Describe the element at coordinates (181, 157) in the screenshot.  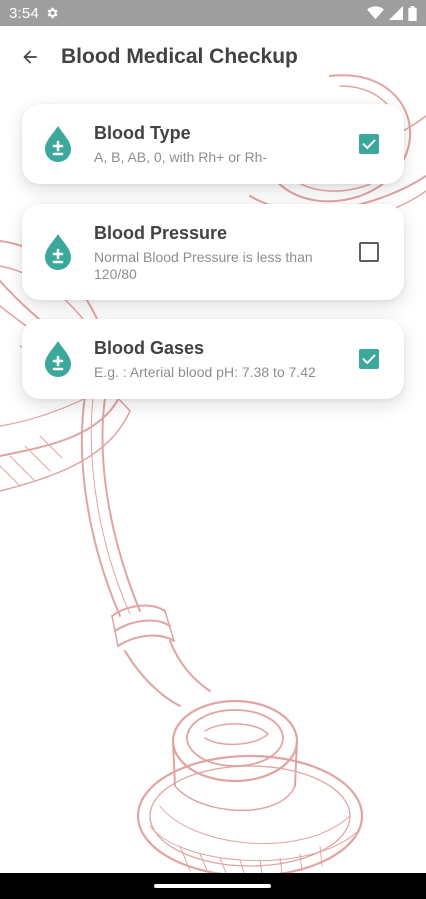
I see `item-subtitle: A, B, AB, 0, with Rh+ or Rh-` at that location.